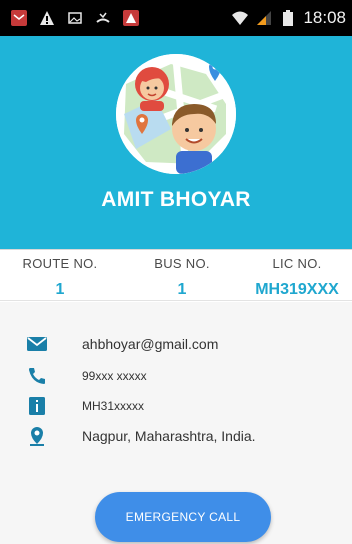  I want to click on bus-number-label: BUS NO., so click(182, 263).